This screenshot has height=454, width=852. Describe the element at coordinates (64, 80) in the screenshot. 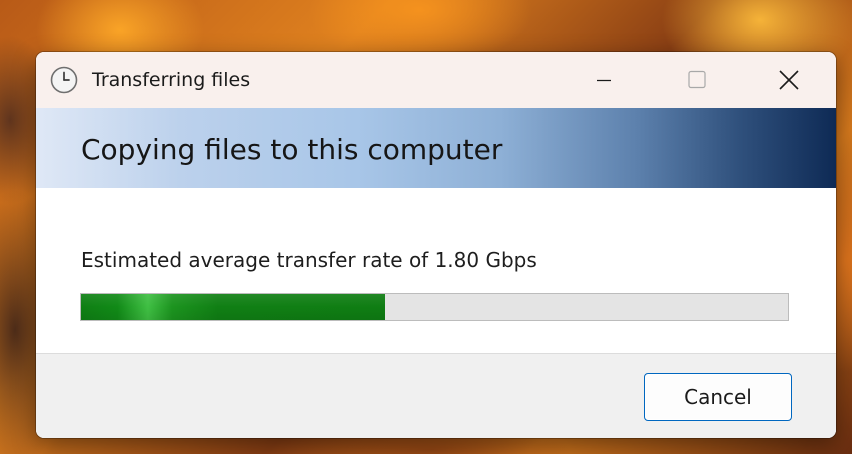

I see `clock-icon` at that location.